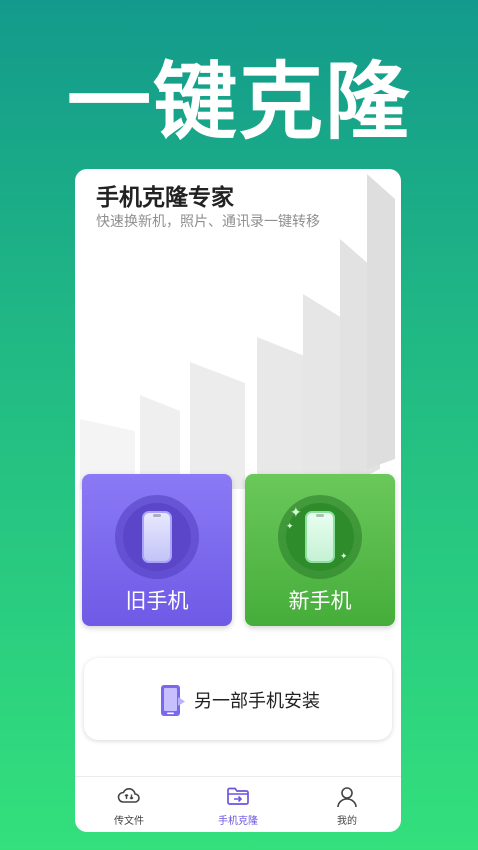 Image resolution: width=478 pixels, height=850 pixels. I want to click on old-phone-ring, so click(157, 537).